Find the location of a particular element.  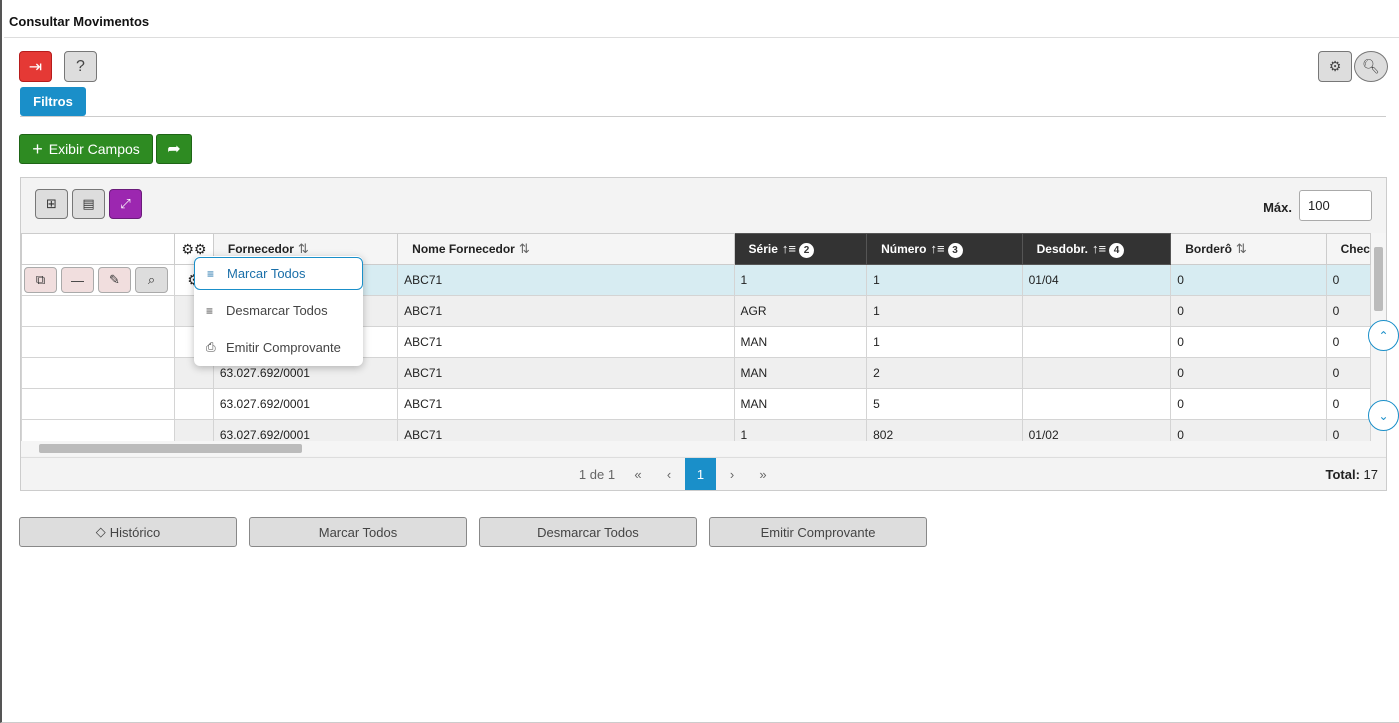

action-header is located at coordinates (98, 249).